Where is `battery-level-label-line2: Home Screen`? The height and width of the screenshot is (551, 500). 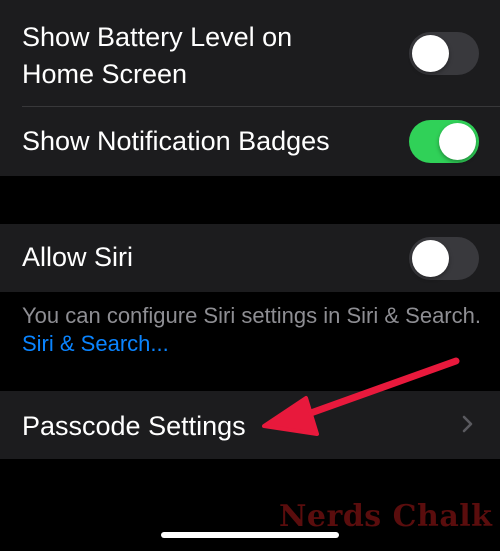 battery-level-label-line2: Home Screen is located at coordinates (105, 74).